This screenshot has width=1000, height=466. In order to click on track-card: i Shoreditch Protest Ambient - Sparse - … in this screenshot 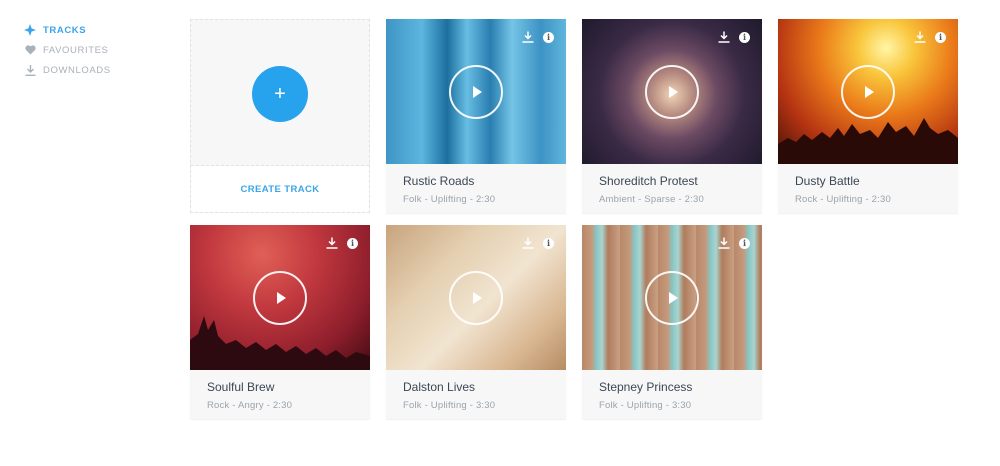, I will do `click(672, 116)`.